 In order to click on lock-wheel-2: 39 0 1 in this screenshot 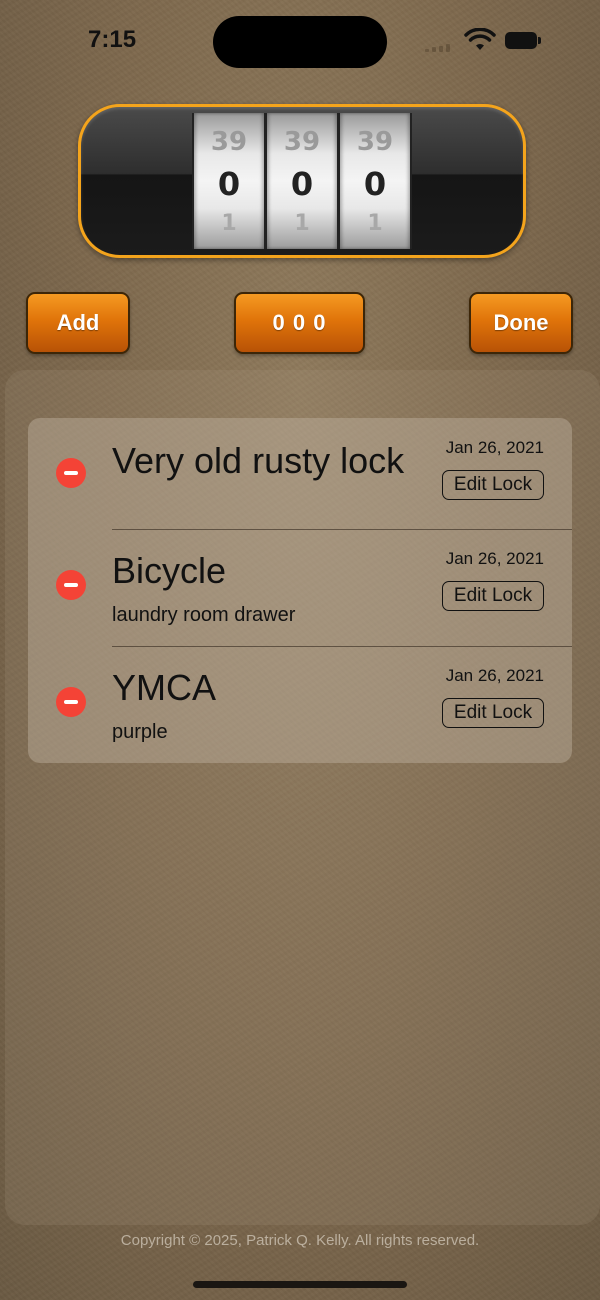, I will do `click(302, 181)`.